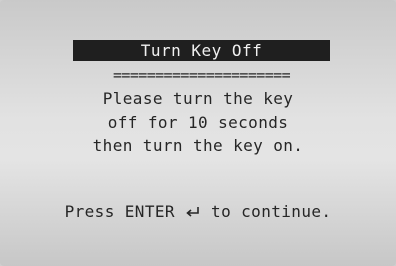  I want to click on continue-prompt: Press ENTER to continue., so click(198, 212).